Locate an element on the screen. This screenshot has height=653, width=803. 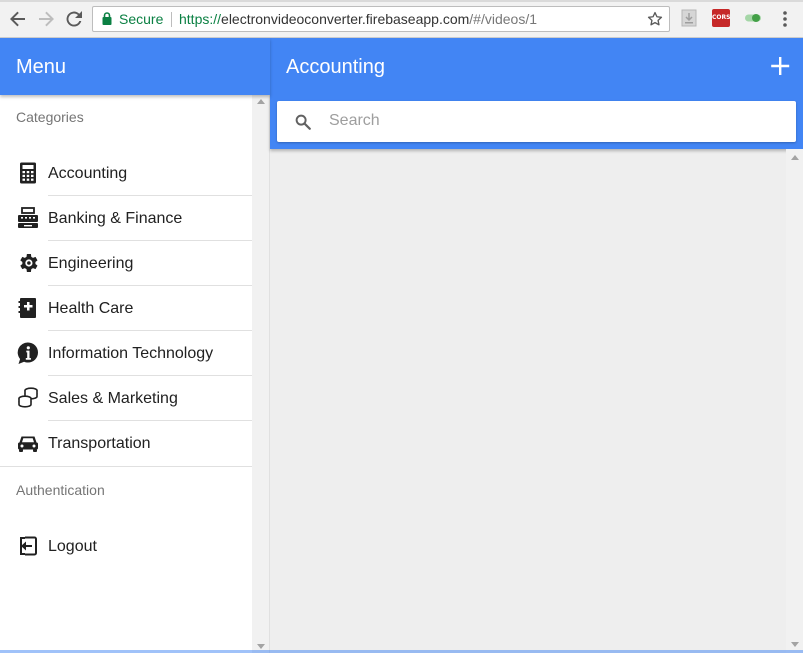
url-protocol: https:// is located at coordinates (200, 19).